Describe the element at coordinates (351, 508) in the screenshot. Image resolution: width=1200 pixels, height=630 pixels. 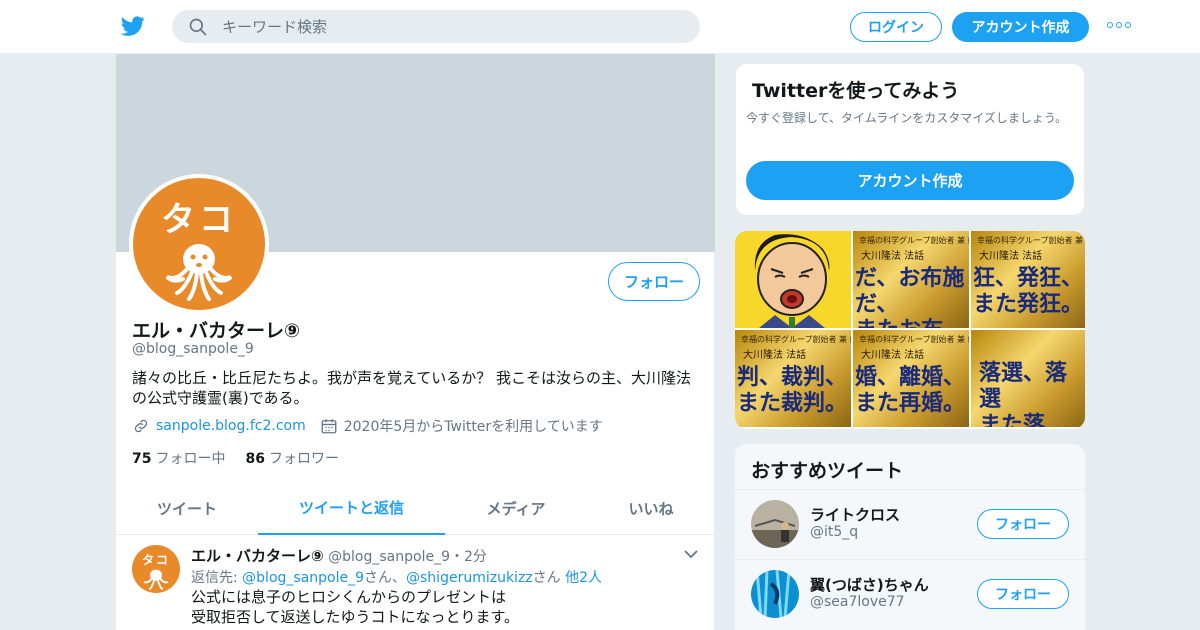
I see `tab-tweets-and-replies: ツイートと返信` at that location.